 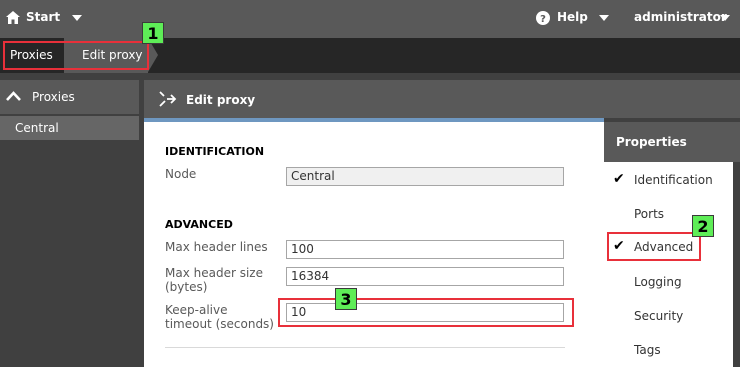 What do you see at coordinates (214, 273) in the screenshot?
I see `max-header-size-label: Max header size` at bounding box center [214, 273].